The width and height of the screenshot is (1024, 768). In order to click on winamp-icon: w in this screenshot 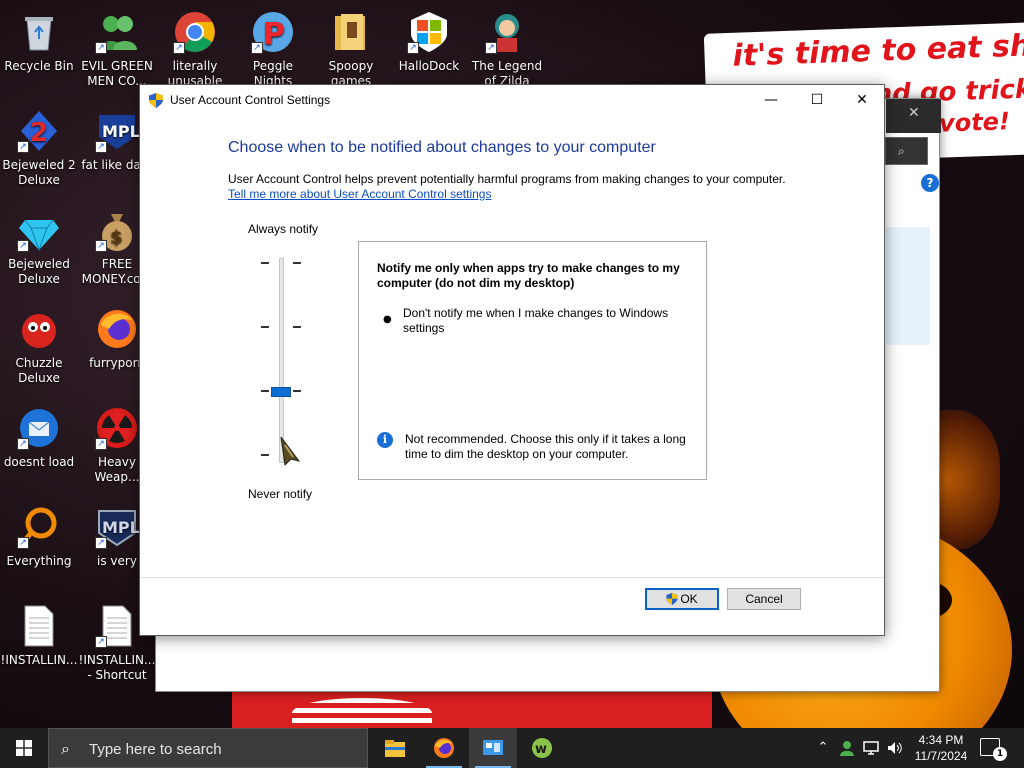, I will do `click(542, 748)`.